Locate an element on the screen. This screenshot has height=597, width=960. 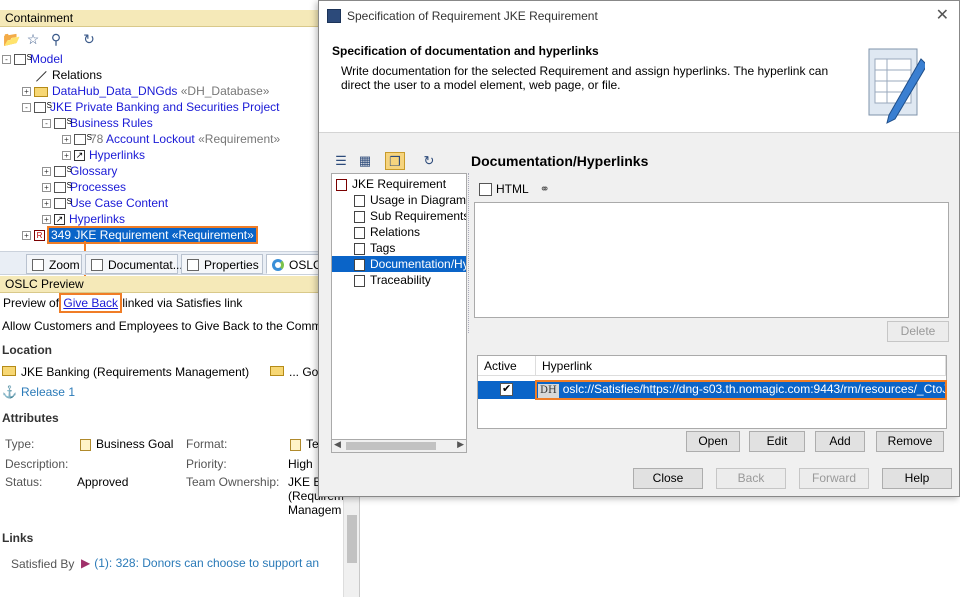
folder-icon is located at coordinates (9, 371).